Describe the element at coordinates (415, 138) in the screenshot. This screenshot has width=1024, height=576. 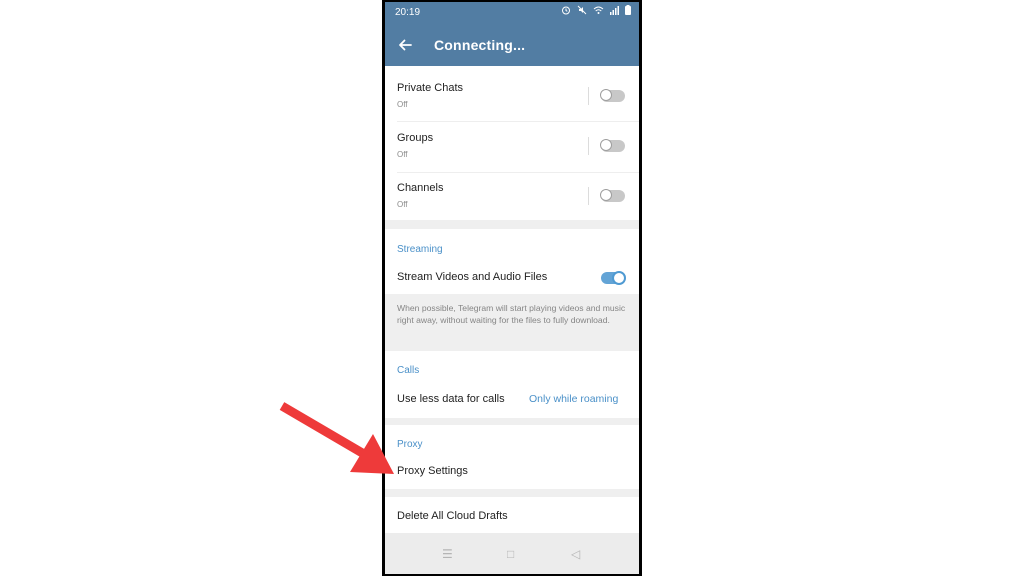
I see `setting-label: Groups` at that location.